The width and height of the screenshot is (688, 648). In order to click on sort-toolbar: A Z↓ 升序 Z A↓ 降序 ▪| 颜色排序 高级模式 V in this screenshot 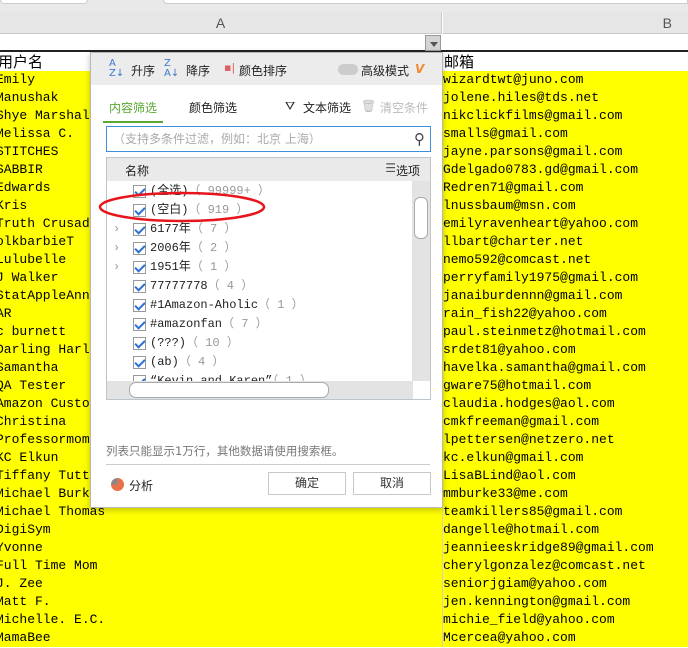, I will do `click(266, 69)`.